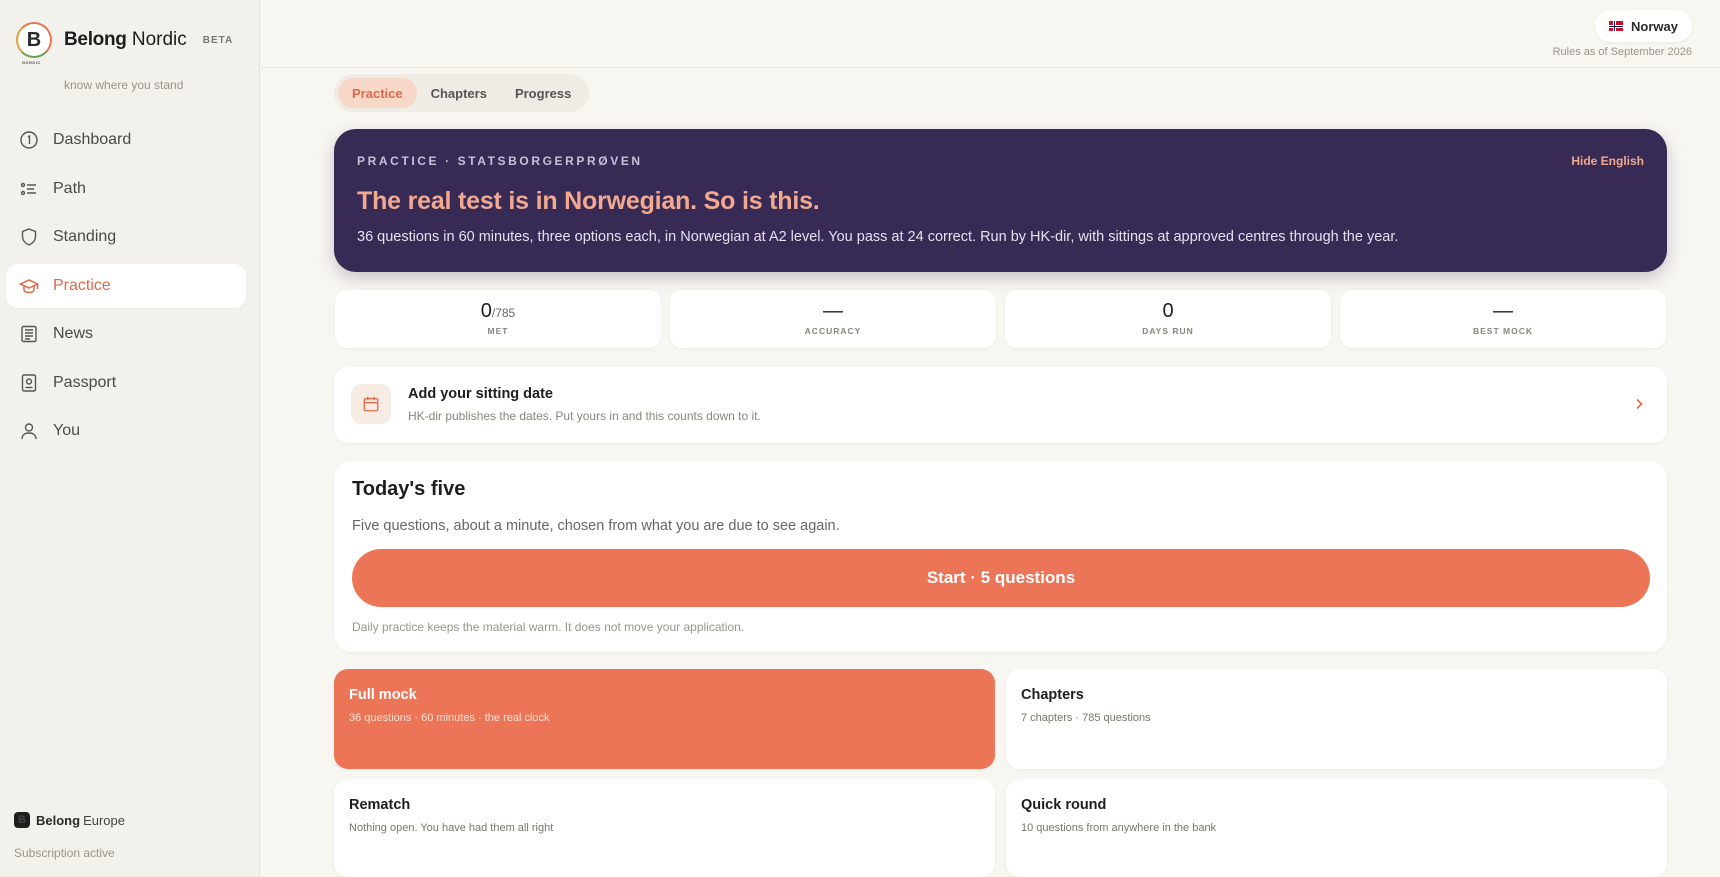  I want to click on sidebar-item-label: Dashboard, so click(92, 139).